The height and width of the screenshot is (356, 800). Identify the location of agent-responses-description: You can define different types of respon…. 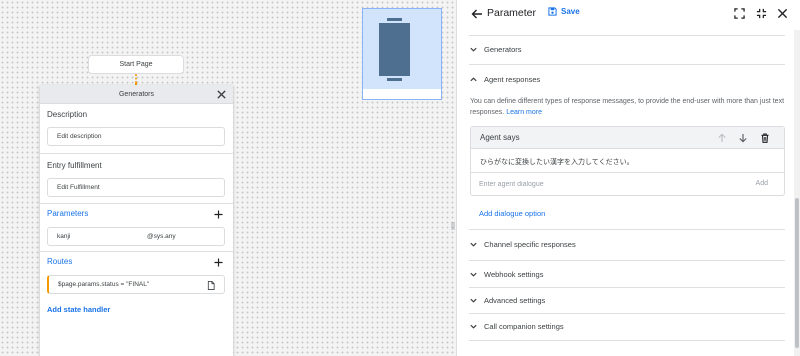
(629, 107).